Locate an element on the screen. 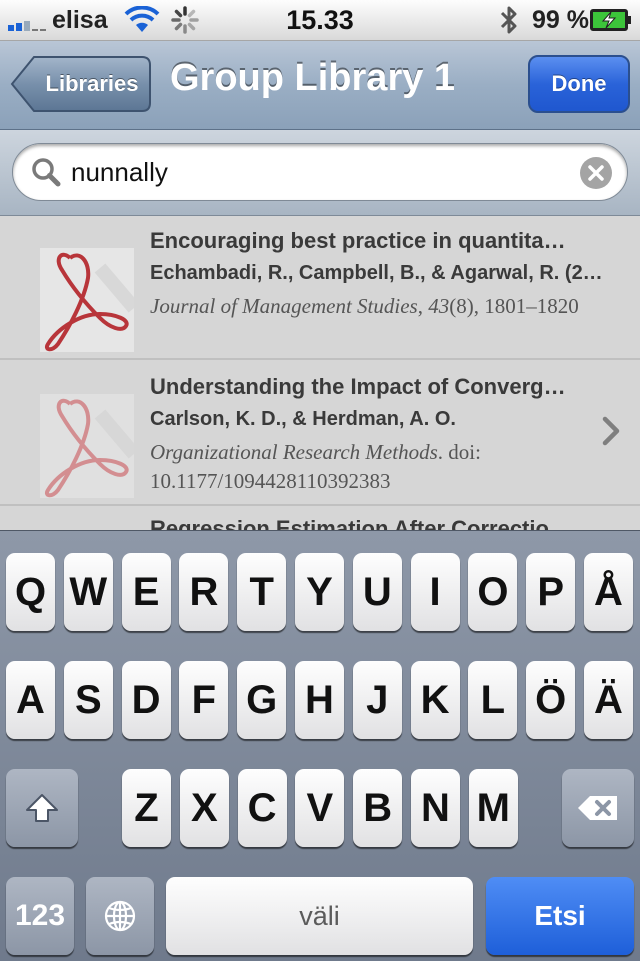 The image size is (640, 961). search-bar: nunnally is located at coordinates (320, 173).